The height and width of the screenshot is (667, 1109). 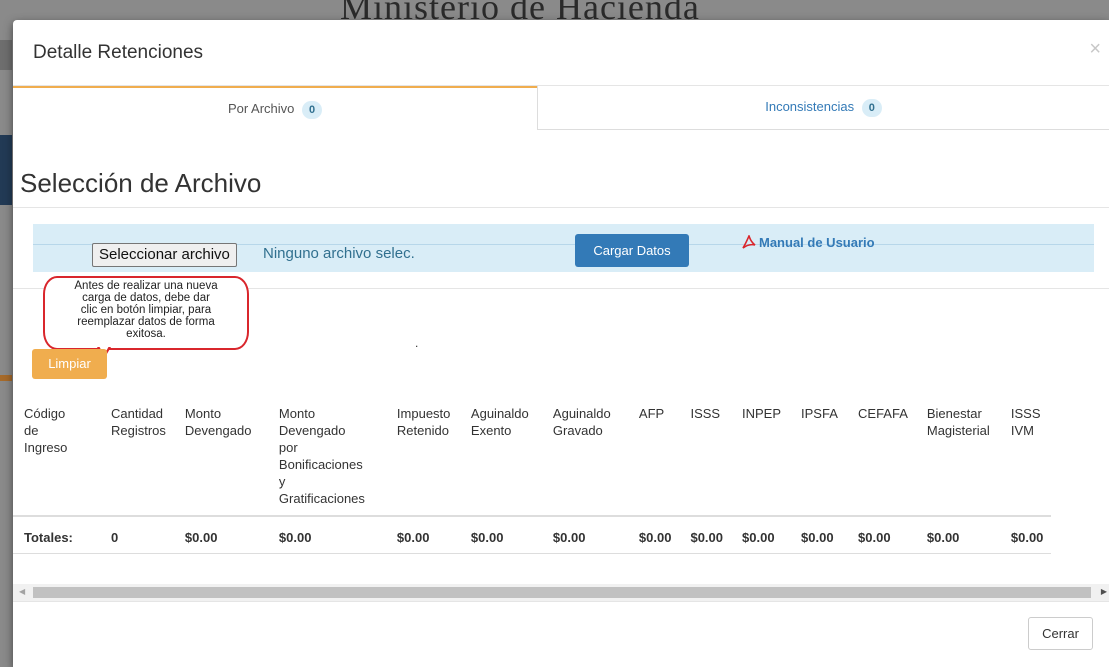 I want to click on close-icon: ×, so click(x=1095, y=49).